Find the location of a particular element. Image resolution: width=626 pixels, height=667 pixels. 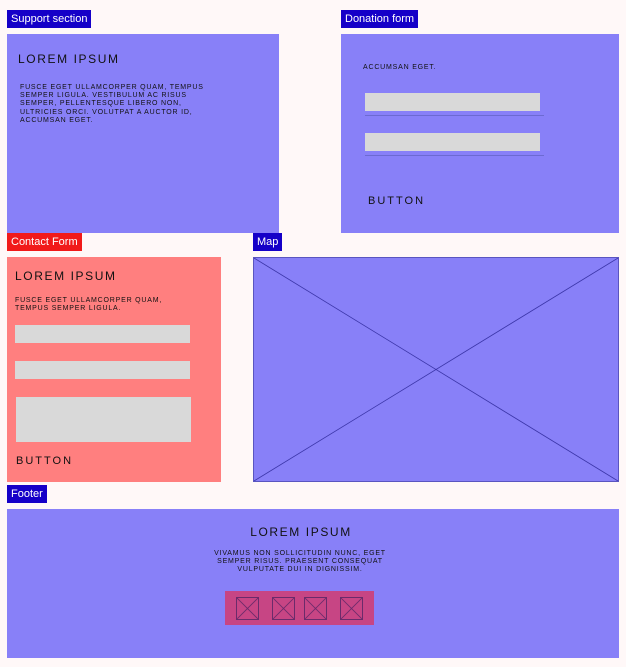

map-tag: Map is located at coordinates (268, 242).